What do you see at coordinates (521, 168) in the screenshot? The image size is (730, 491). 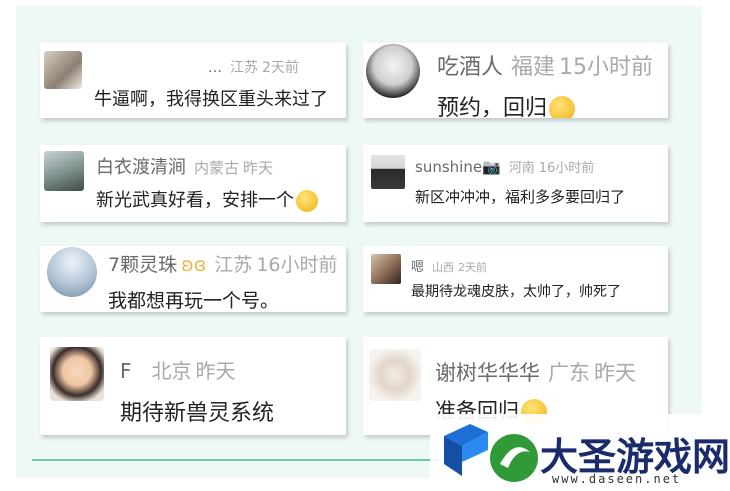 I see `comment-location: 河南` at bounding box center [521, 168].